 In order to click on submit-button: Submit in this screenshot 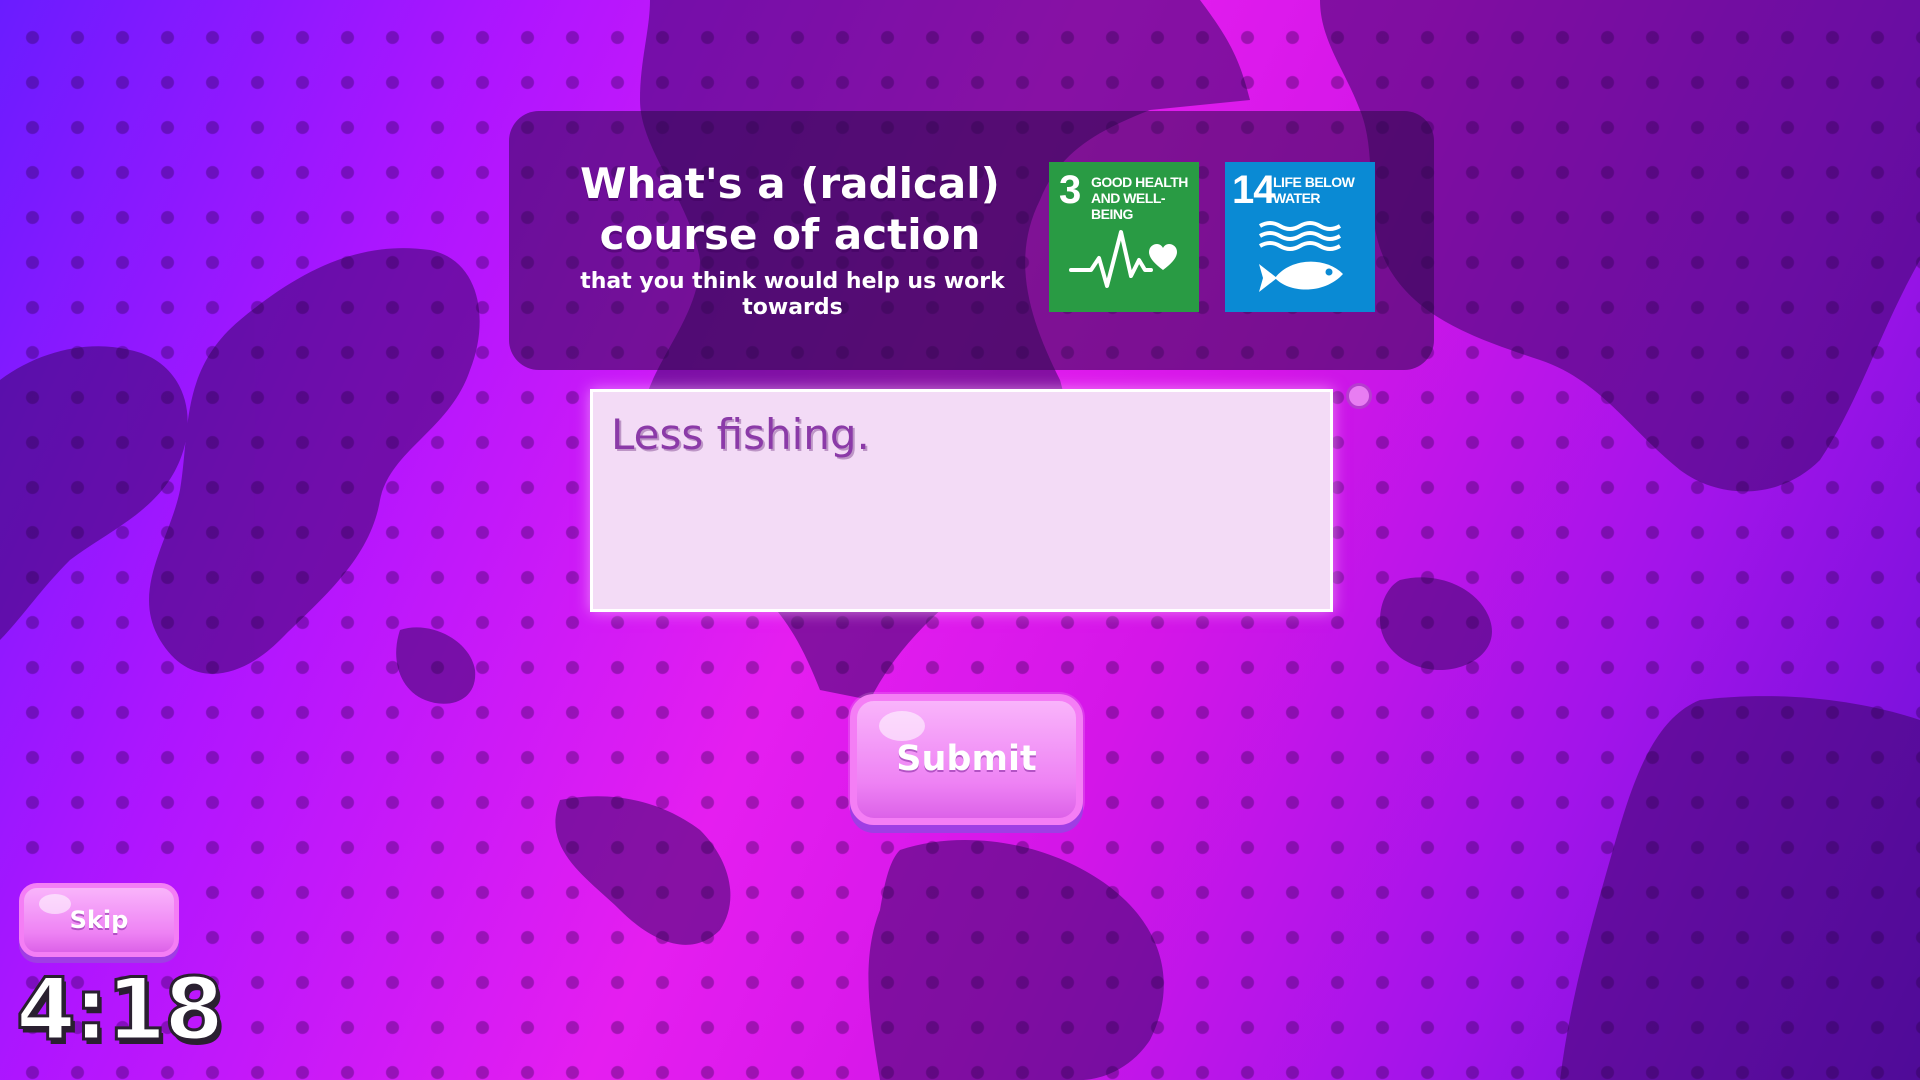, I will do `click(966, 759)`.